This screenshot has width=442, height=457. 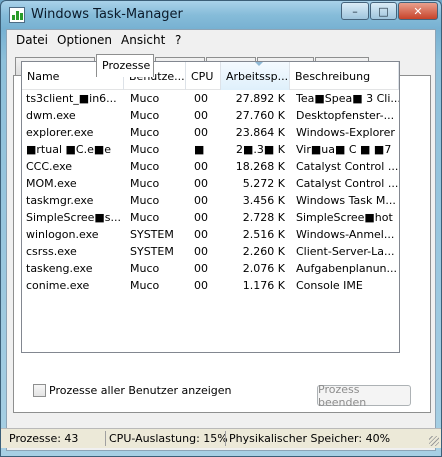 What do you see at coordinates (143, 40) in the screenshot?
I see `menu-ansicht: Ansicht` at bounding box center [143, 40].